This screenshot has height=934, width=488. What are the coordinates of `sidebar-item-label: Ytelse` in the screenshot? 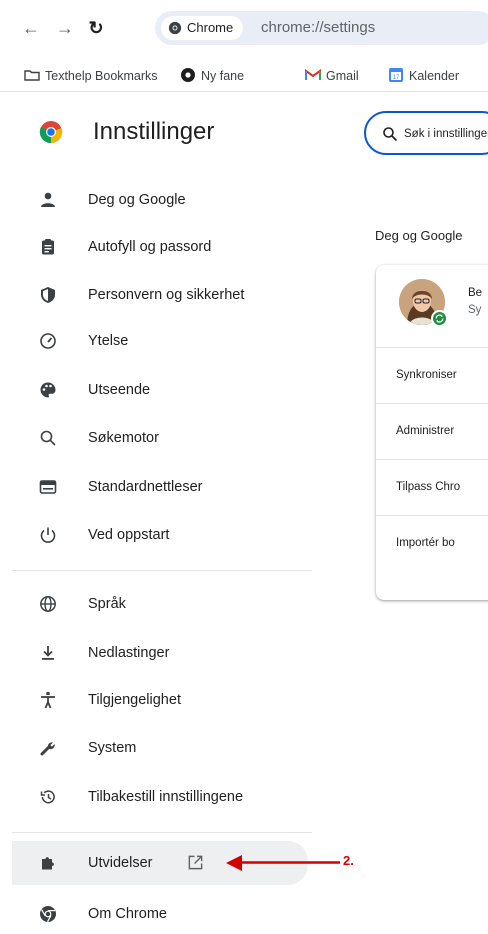 It's located at (108, 341).